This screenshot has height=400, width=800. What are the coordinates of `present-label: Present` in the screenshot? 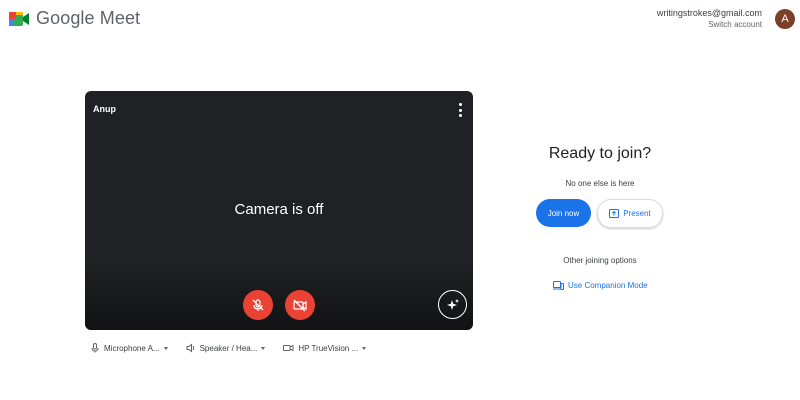 It's located at (637, 213).